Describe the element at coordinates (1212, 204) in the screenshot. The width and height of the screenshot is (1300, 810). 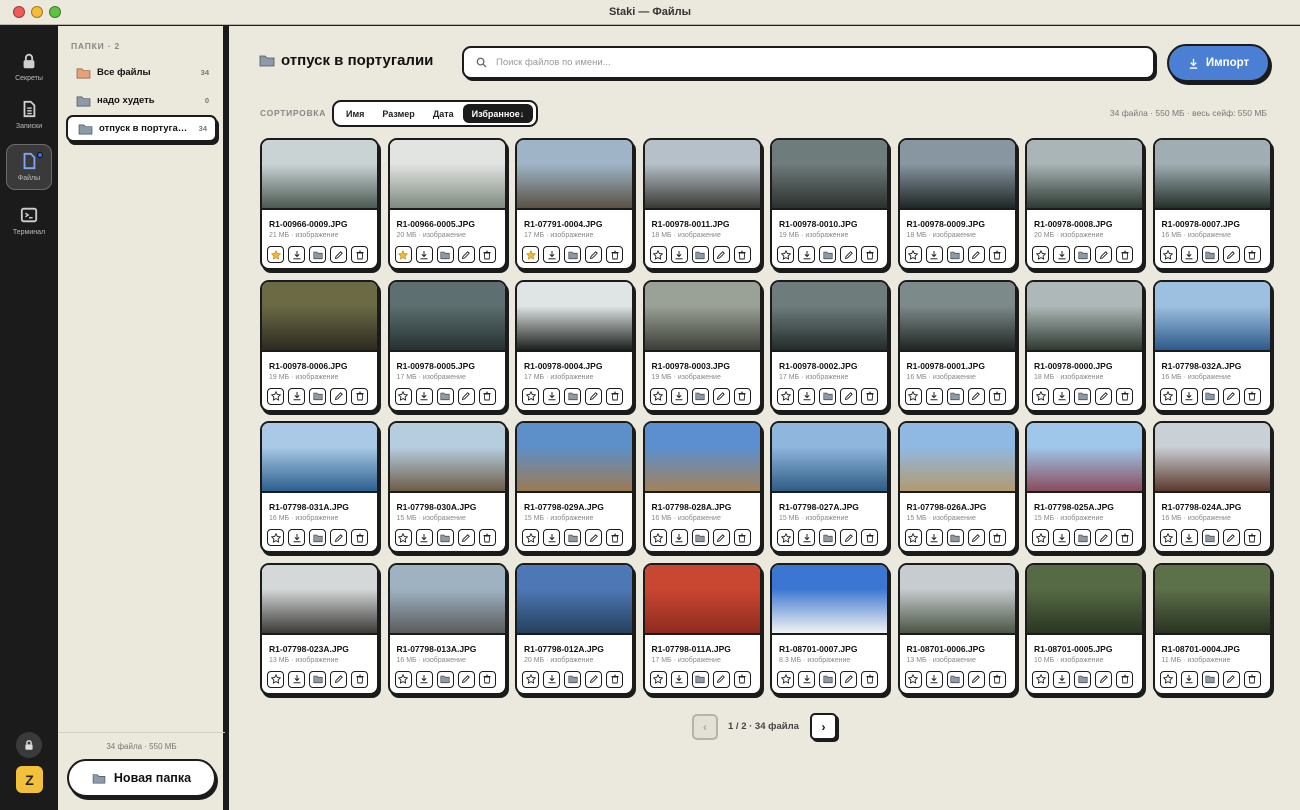
I see `file-card: R1-00978-0007.JPG 16 МБ · изображение` at that location.